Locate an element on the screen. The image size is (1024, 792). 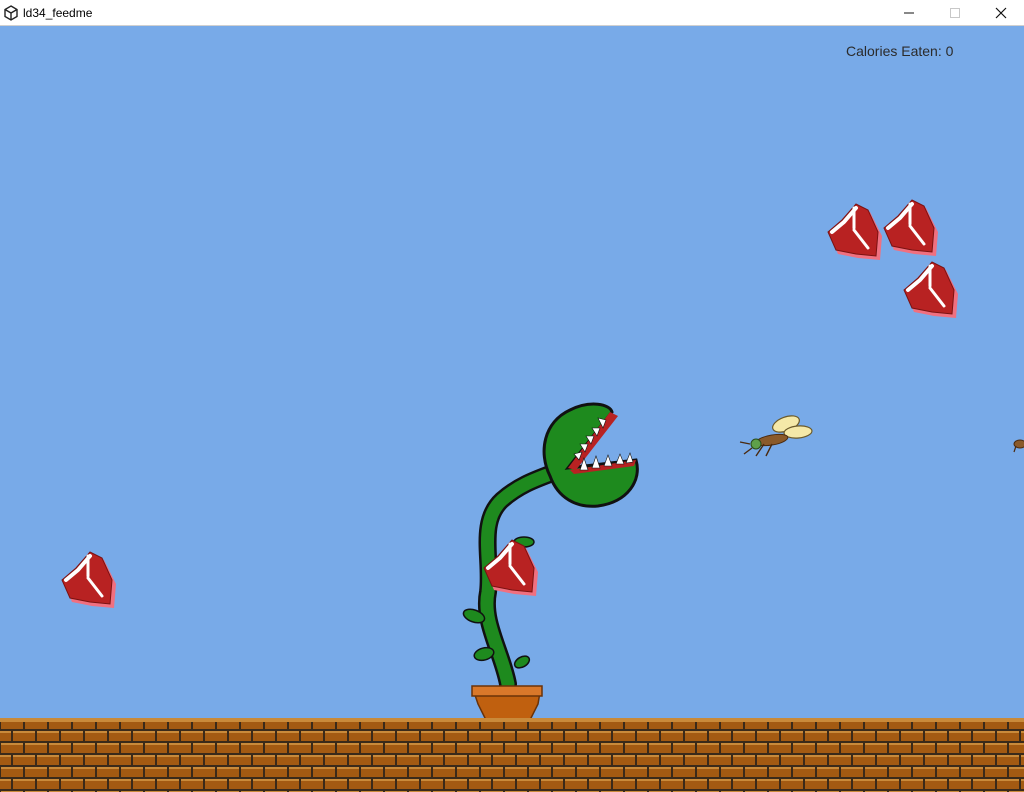
minimize-icon is located at coordinates (909, 13).